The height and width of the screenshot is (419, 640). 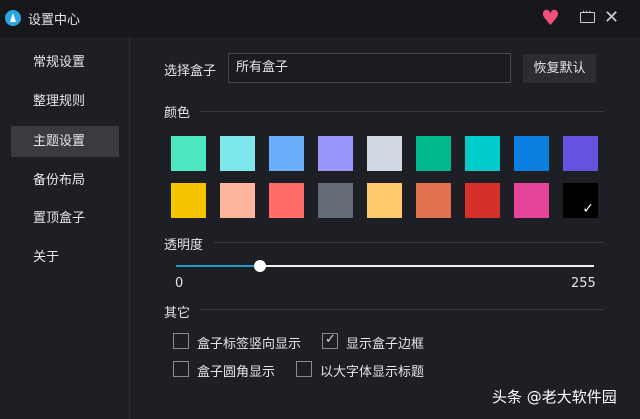 I want to click on sidebar-item-pinned: 置顶盒子, so click(x=65, y=218).